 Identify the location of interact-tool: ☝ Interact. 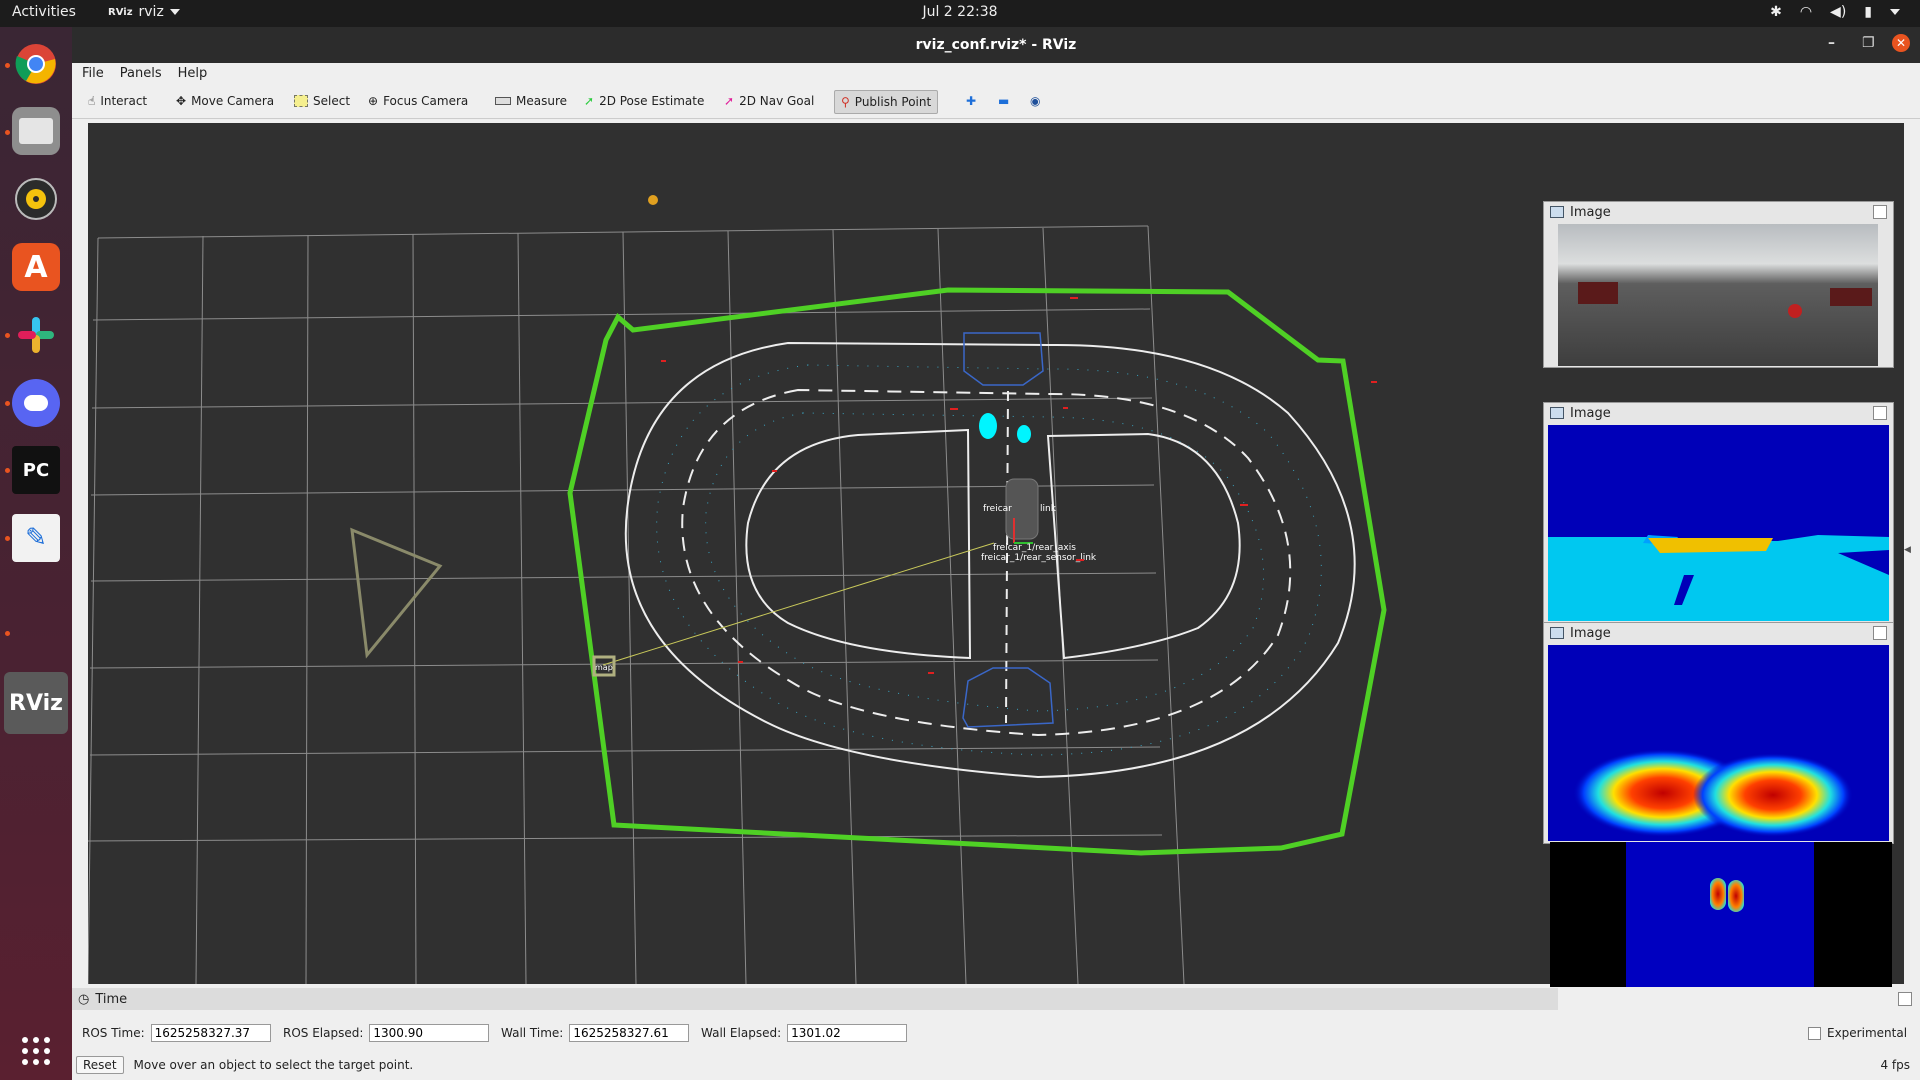
(117, 101).